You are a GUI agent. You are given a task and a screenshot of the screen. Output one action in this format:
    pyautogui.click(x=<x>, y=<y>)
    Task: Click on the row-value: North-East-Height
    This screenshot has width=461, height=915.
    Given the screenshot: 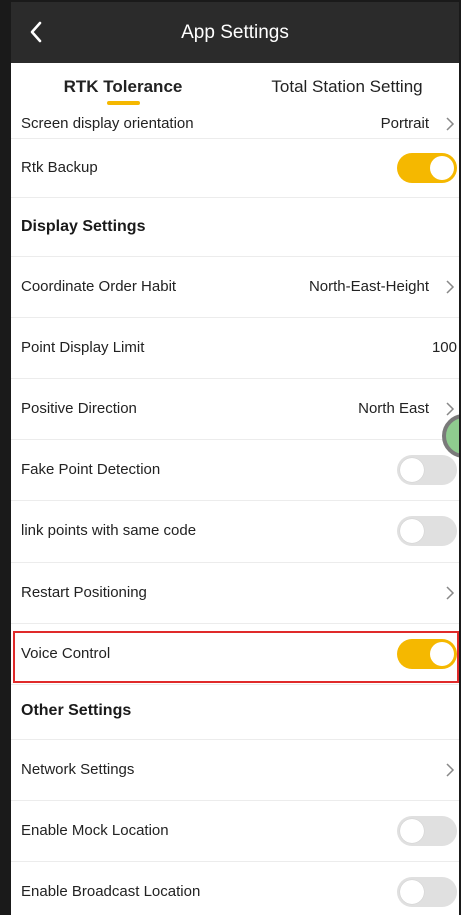 What is the action you would take?
    pyautogui.click(x=368, y=286)
    